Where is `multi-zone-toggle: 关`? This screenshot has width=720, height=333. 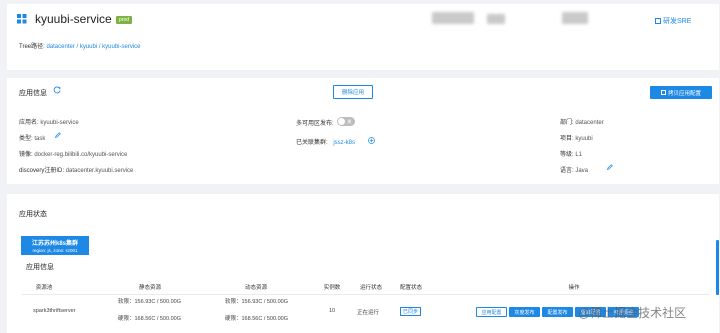
multi-zone-toggle: 关 is located at coordinates (346, 121).